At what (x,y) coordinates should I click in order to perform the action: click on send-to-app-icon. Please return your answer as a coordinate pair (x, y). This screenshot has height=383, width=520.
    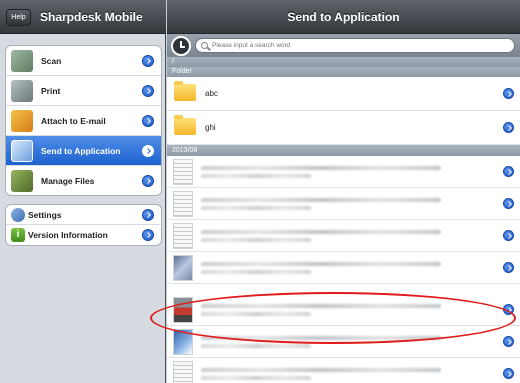
    Looking at the image, I should click on (22, 151).